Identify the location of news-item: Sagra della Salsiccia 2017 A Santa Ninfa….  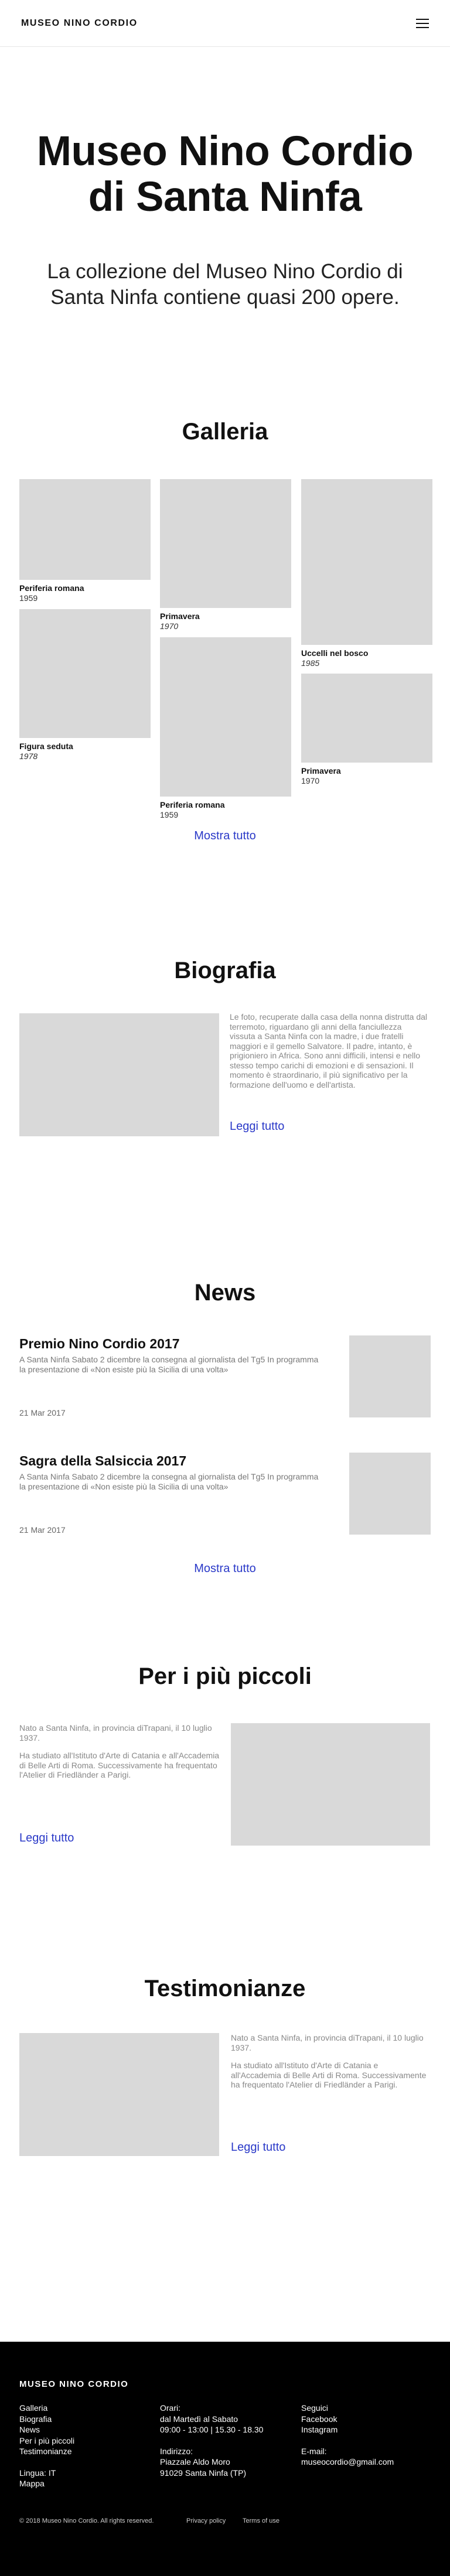
(225, 1494).